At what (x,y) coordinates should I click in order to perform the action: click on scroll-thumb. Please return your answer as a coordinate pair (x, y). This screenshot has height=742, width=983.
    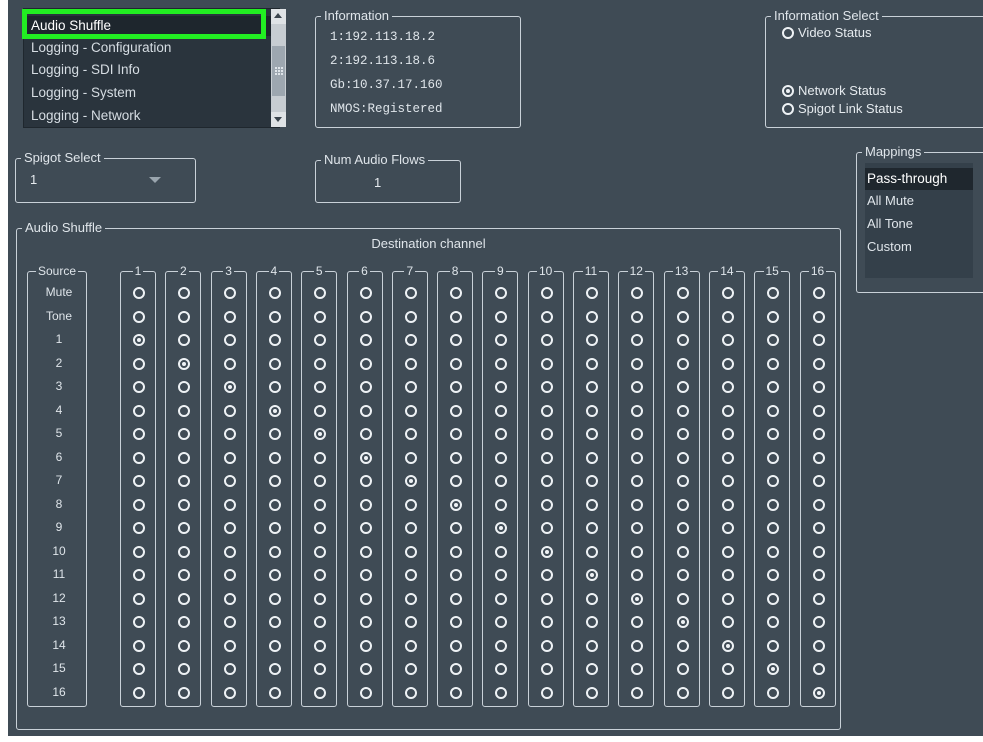
    Looking at the image, I should click on (278, 71).